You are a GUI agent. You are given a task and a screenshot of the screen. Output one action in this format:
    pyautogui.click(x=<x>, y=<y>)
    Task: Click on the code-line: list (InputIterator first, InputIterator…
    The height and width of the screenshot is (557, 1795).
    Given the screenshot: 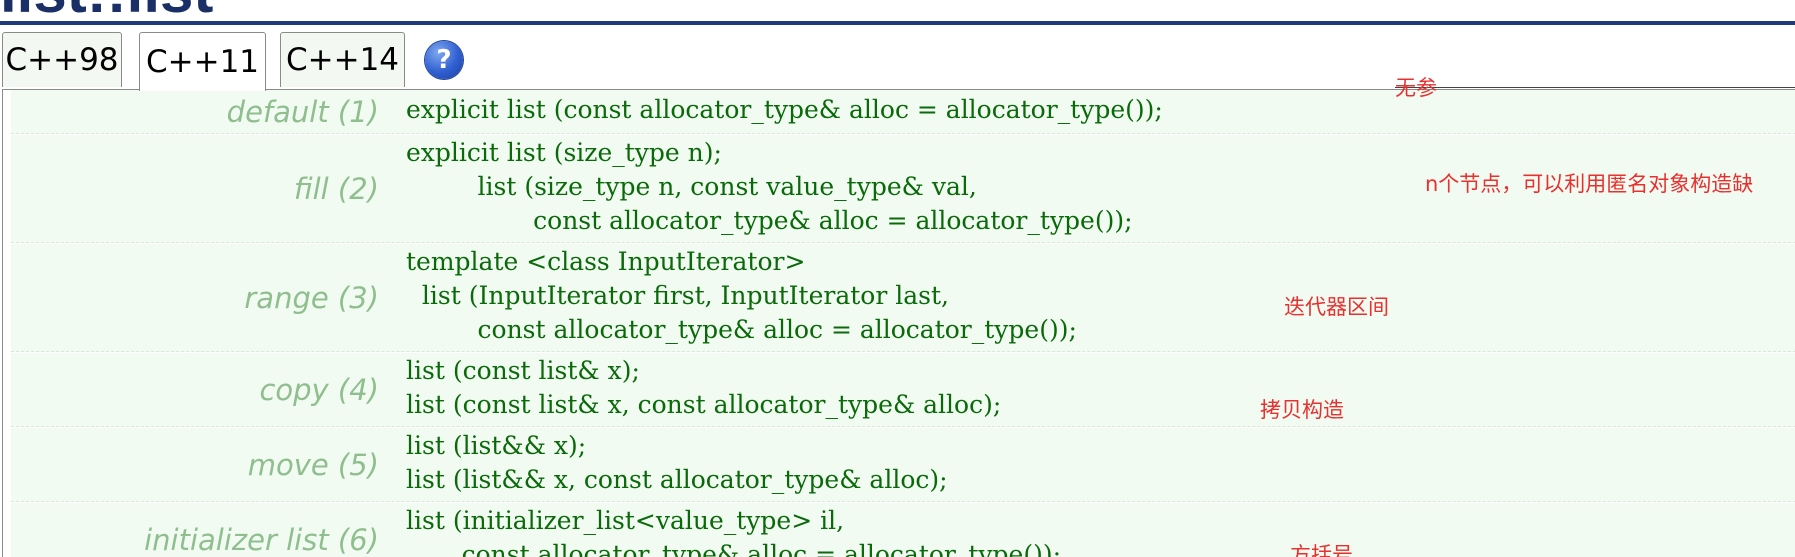 What is the action you would take?
    pyautogui.click(x=677, y=295)
    